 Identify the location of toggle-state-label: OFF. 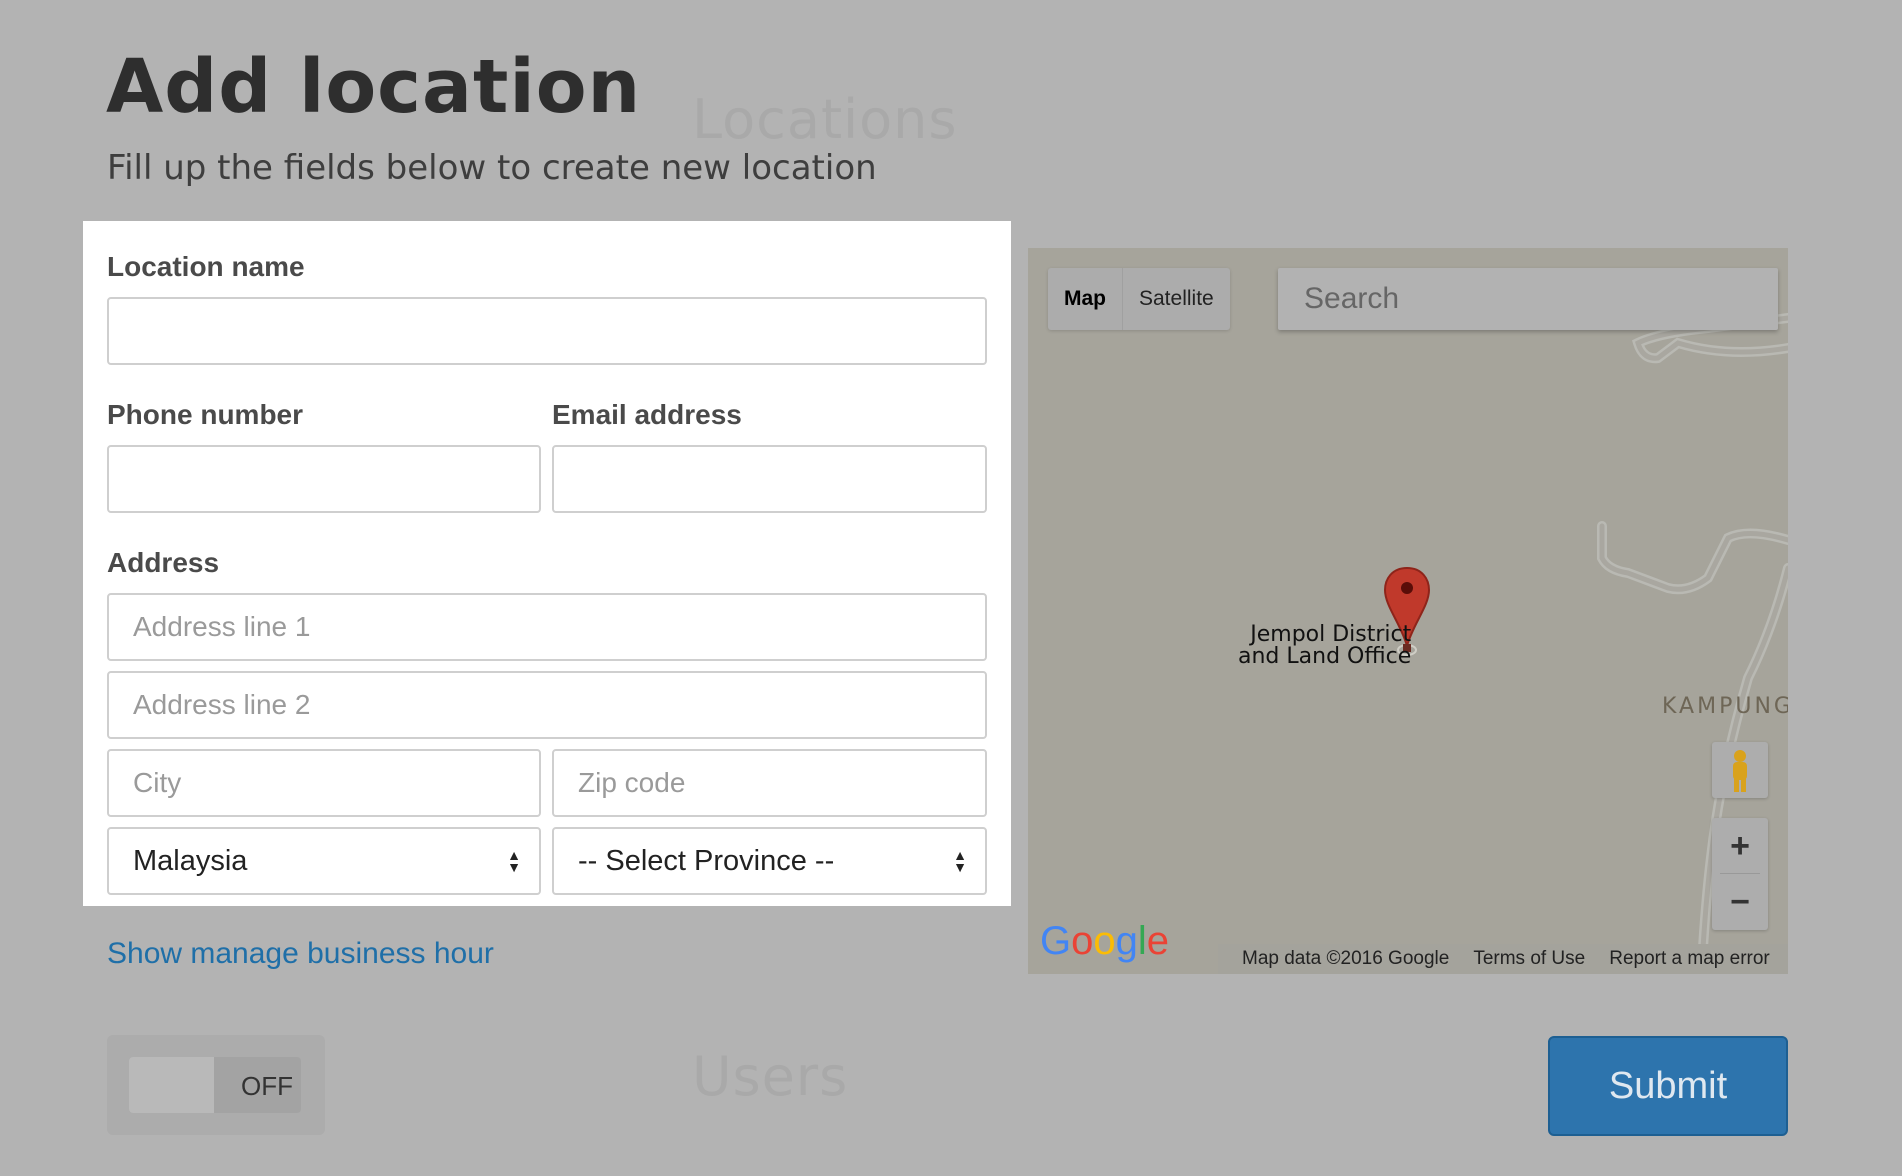
(267, 1086).